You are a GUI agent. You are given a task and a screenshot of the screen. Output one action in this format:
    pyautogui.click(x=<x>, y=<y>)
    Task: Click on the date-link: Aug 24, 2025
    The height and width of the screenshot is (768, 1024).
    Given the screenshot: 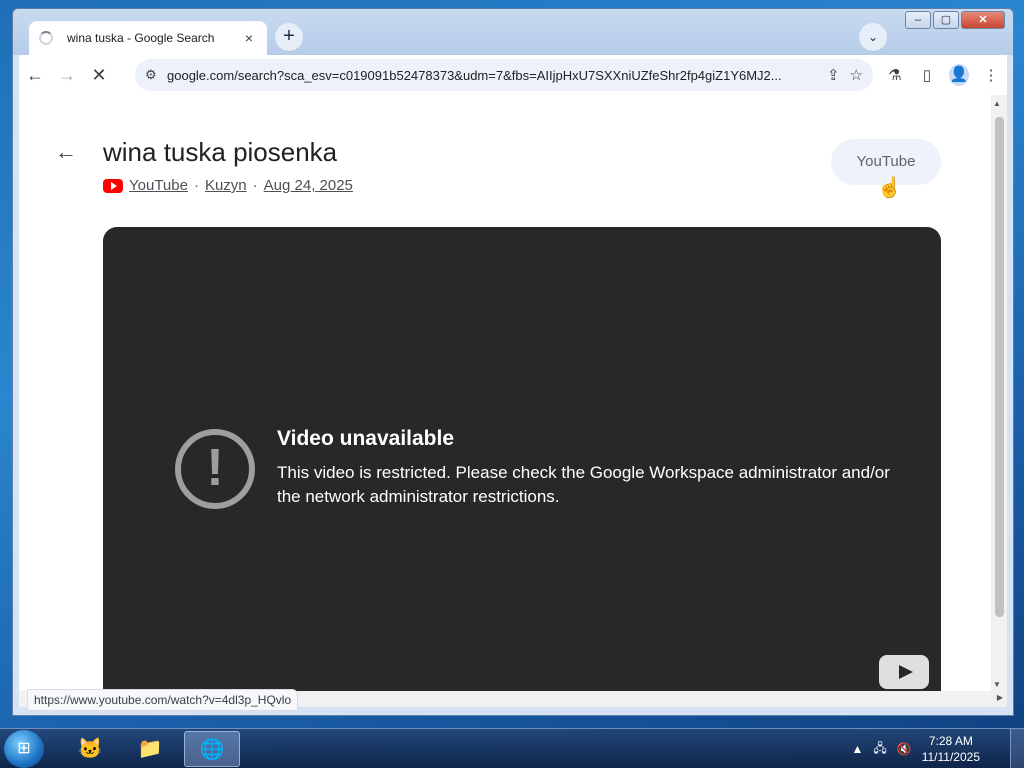 What is the action you would take?
    pyautogui.click(x=308, y=185)
    